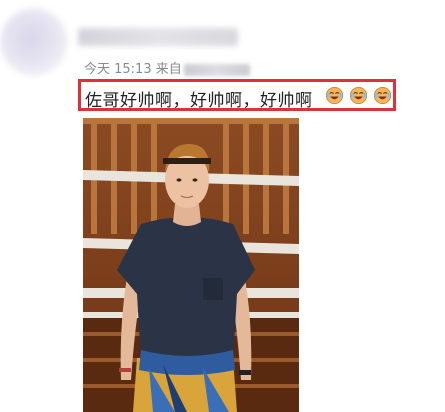 The width and height of the screenshot is (445, 412). I want to click on comment-text: 佐哥好帅啊，好帅啊，好帅啊, so click(199, 101).